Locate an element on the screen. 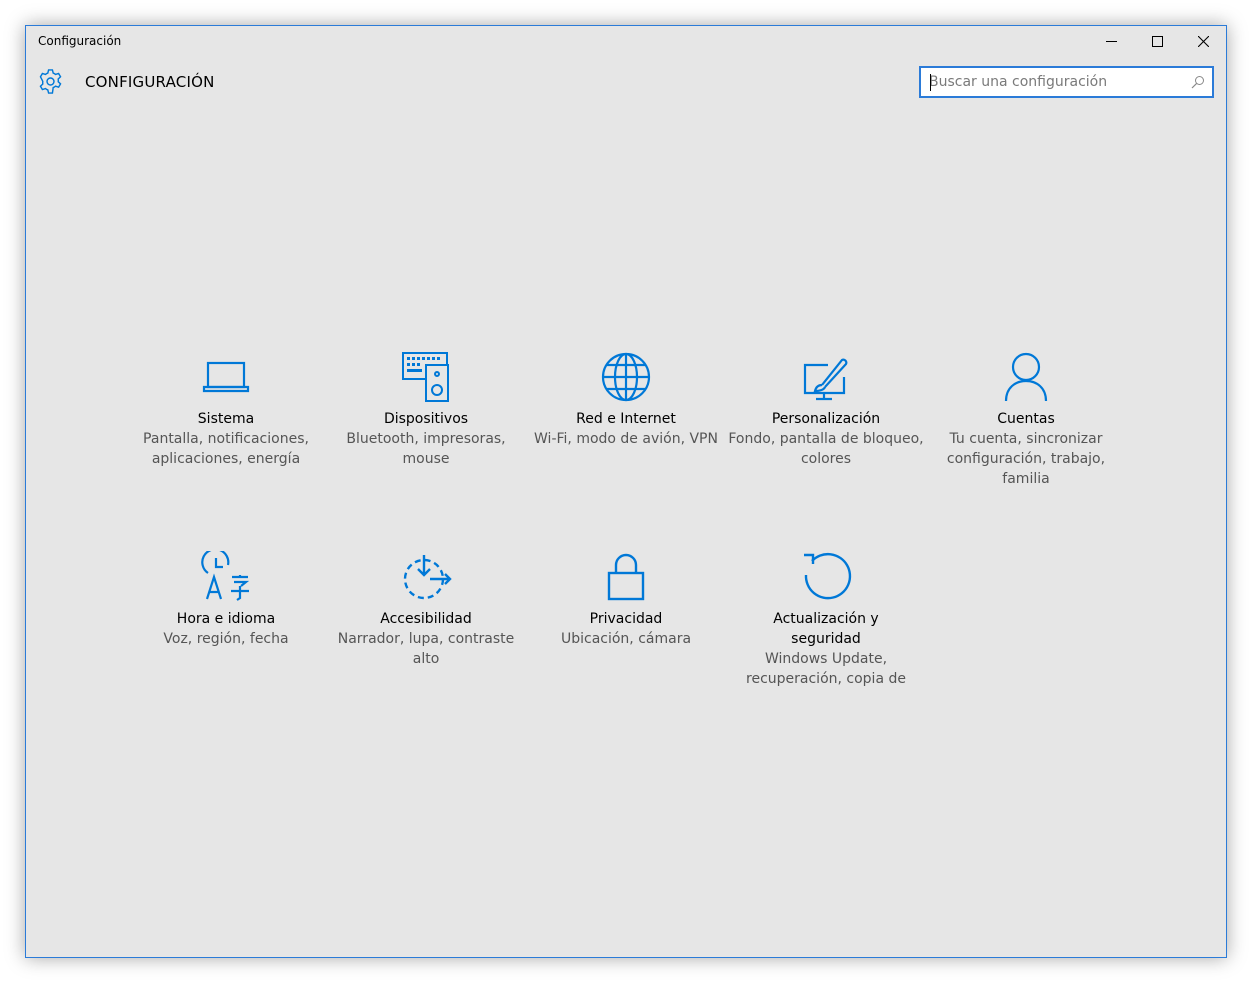 This screenshot has width=1252, height=983. search-icon is located at coordinates (1198, 82).